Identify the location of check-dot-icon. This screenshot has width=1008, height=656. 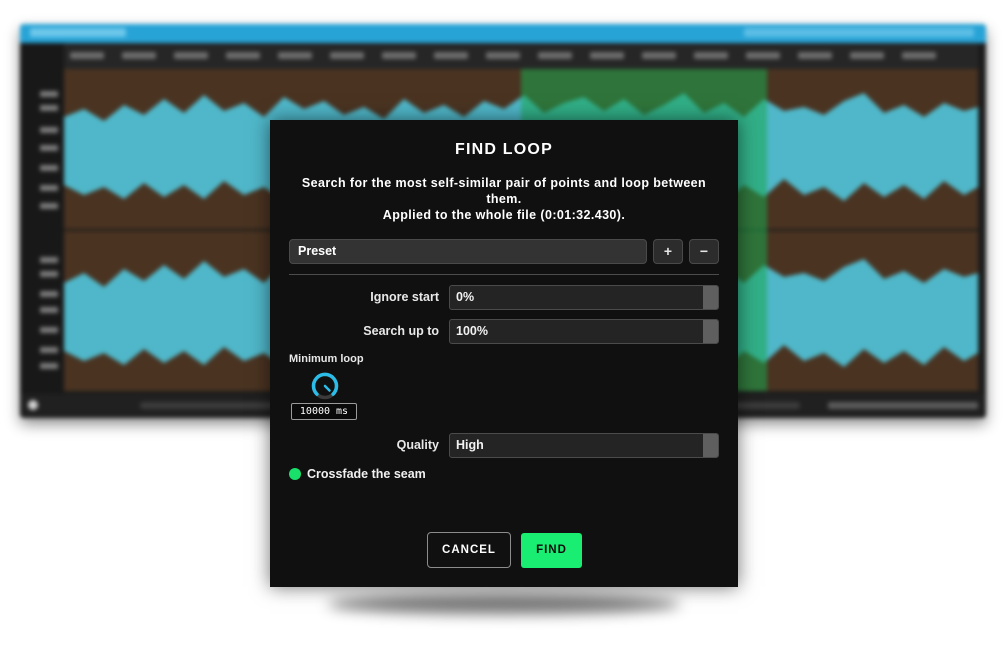
(295, 474).